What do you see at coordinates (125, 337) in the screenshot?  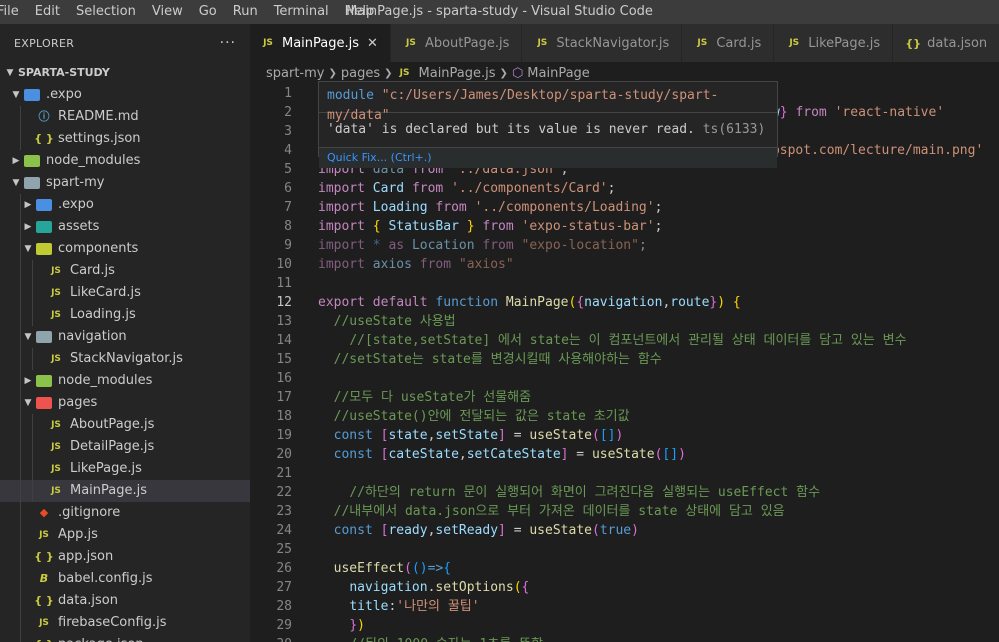 I see `folder-navigation: ▼ navigation` at bounding box center [125, 337].